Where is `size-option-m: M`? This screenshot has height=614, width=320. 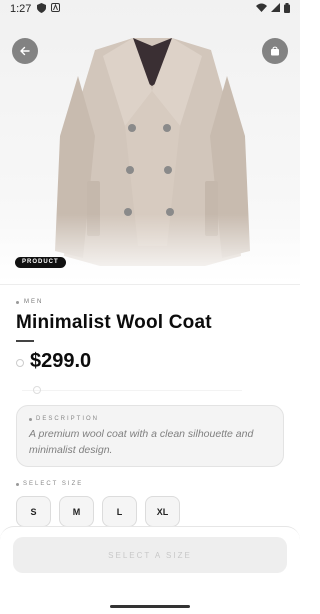
size-option-m: M is located at coordinates (76, 511).